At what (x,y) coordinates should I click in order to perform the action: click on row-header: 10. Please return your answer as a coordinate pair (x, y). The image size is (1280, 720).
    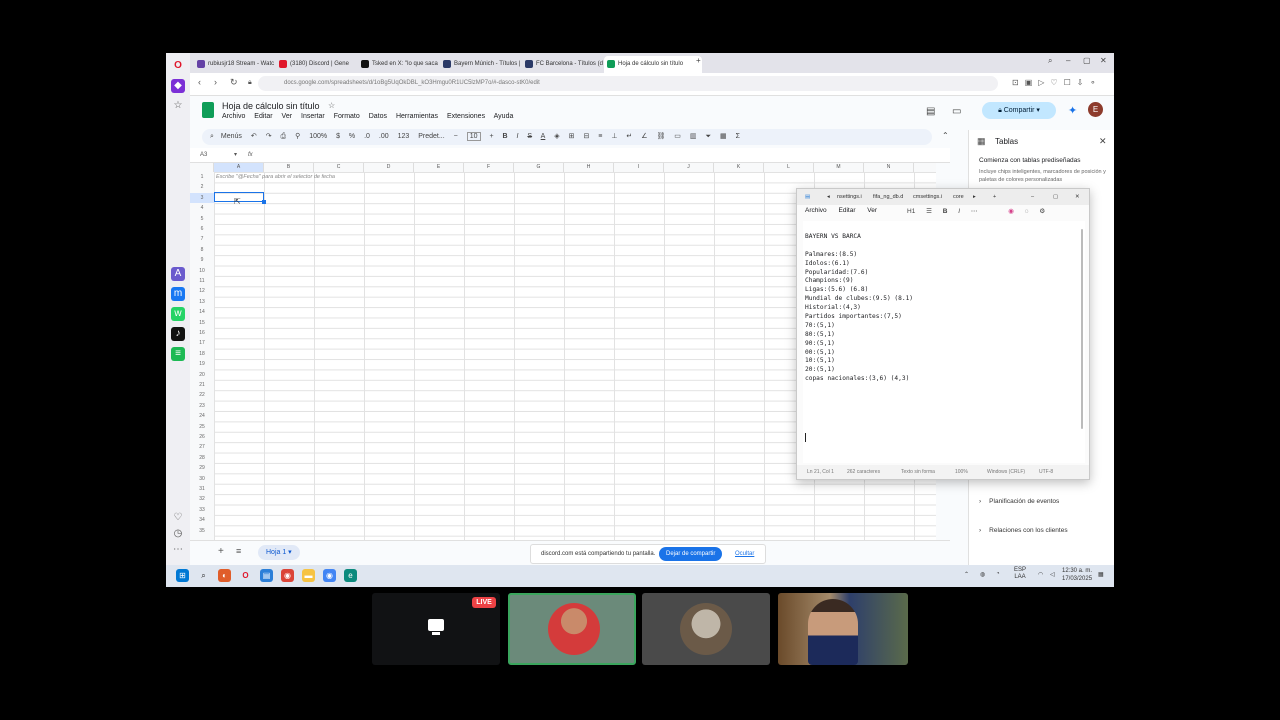
    Looking at the image, I should click on (202, 271).